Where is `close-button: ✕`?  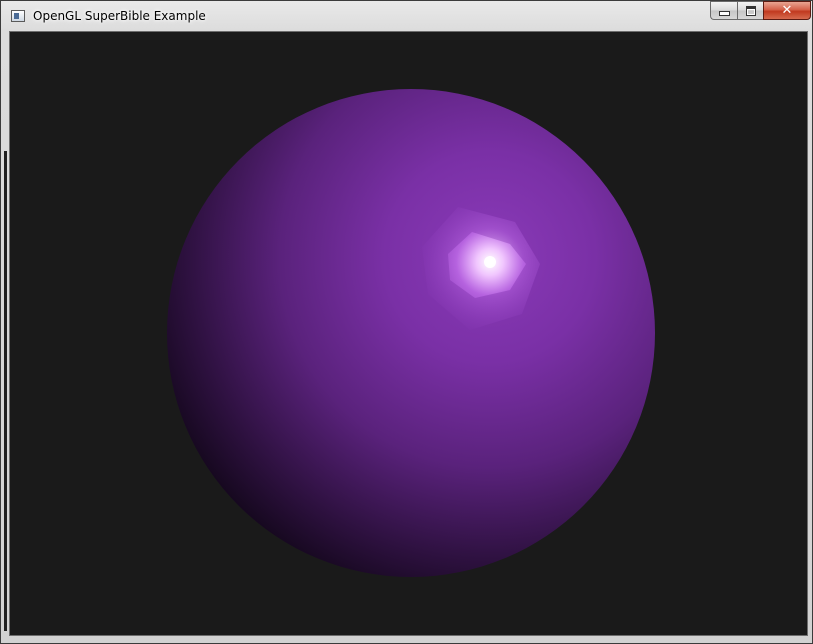
close-button: ✕ is located at coordinates (787, 10).